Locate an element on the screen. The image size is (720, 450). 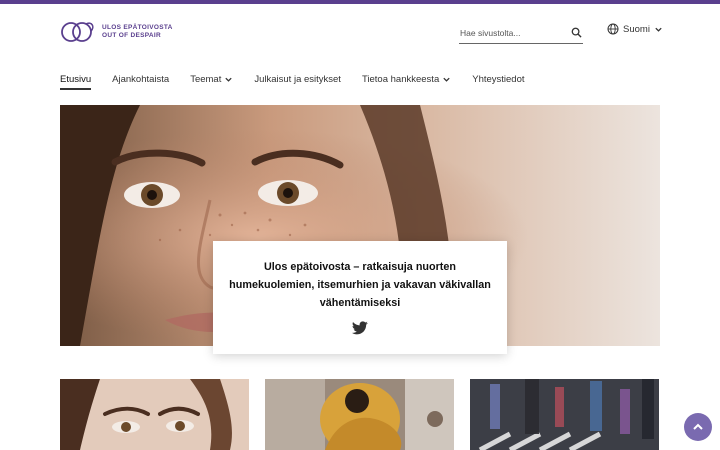
nav-item-label: Julkaisut ja esitykset is located at coordinates (297, 79).